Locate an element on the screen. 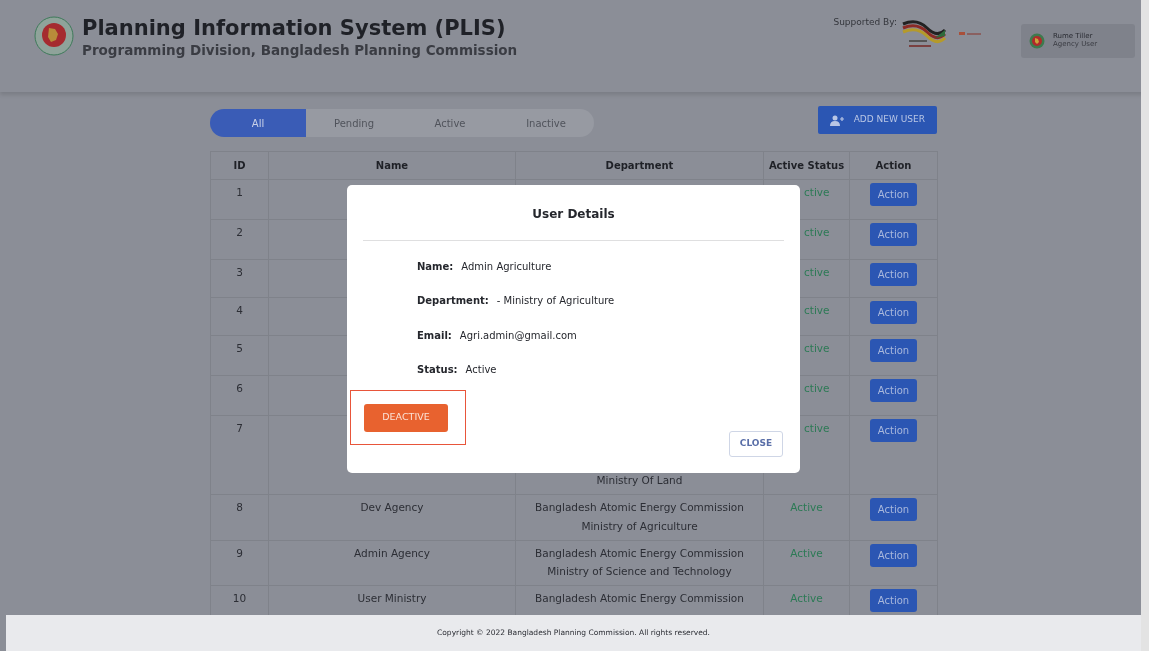  column-header: Active Status is located at coordinates (806, 165).